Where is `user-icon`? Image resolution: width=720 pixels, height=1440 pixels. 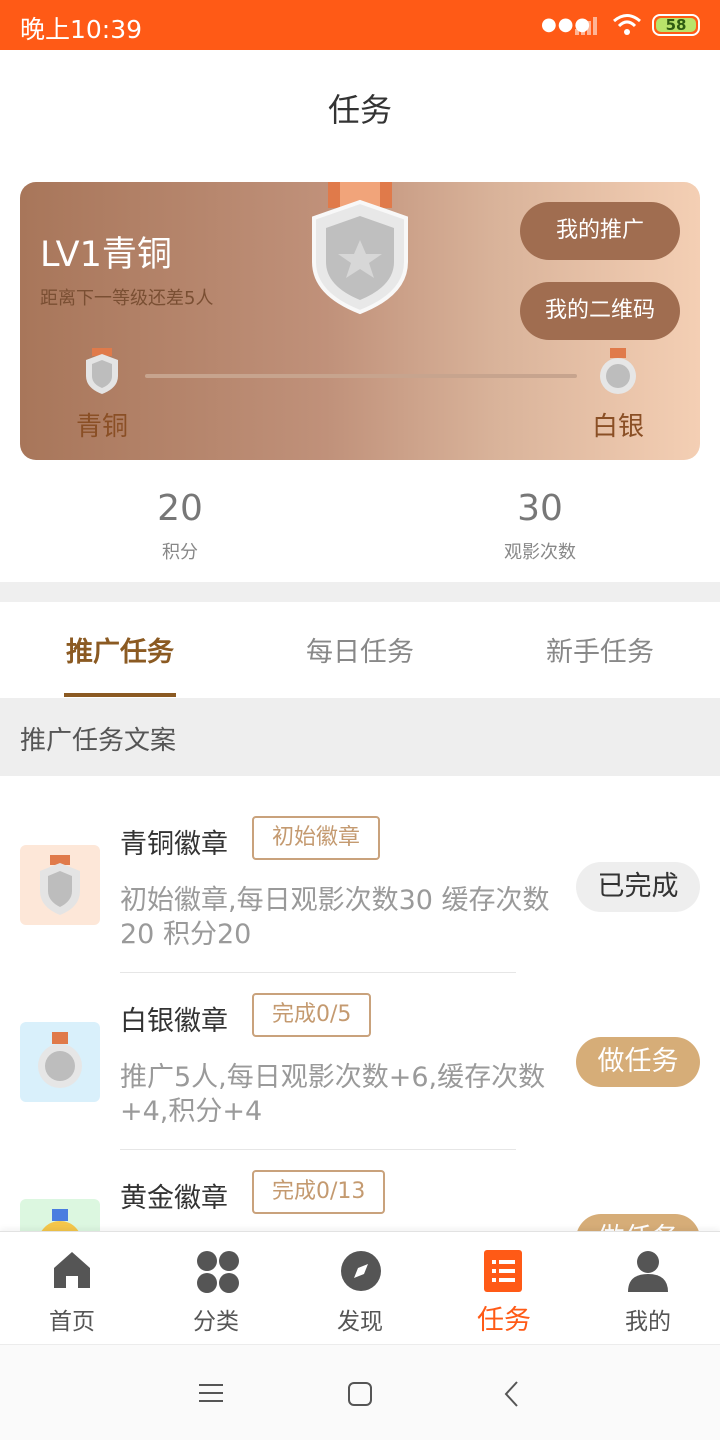 user-icon is located at coordinates (648, 1271).